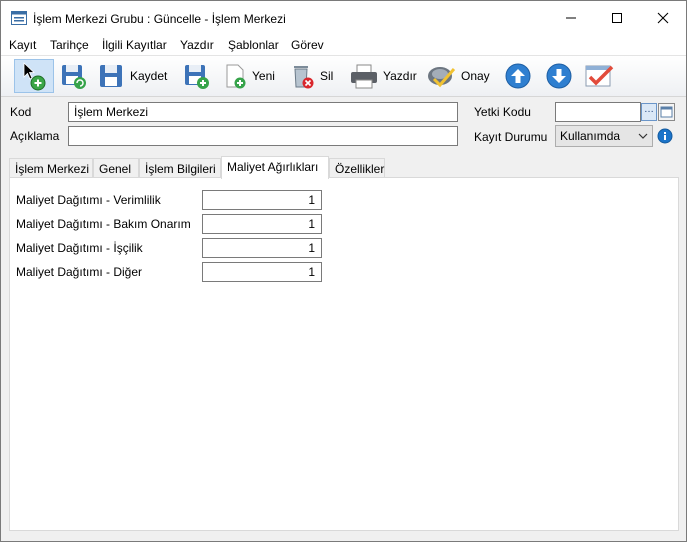 Image resolution: width=689 pixels, height=544 pixels. What do you see at coordinates (22, 45) in the screenshot?
I see `menu-kayit: Kayıt` at bounding box center [22, 45].